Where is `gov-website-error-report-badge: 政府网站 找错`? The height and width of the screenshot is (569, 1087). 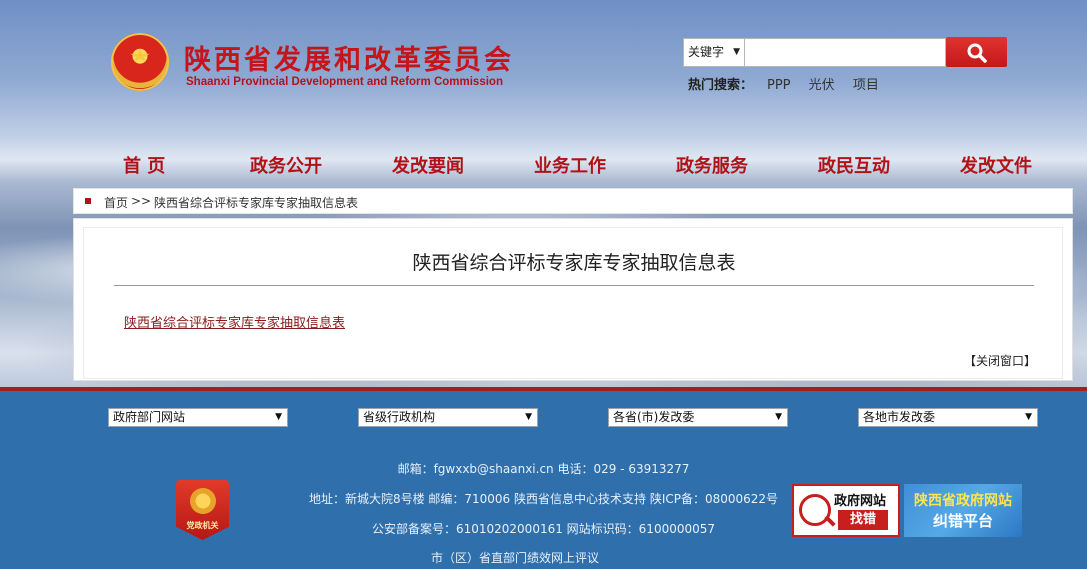 gov-website-error-report-badge: 政府网站 找错 is located at coordinates (846, 510).